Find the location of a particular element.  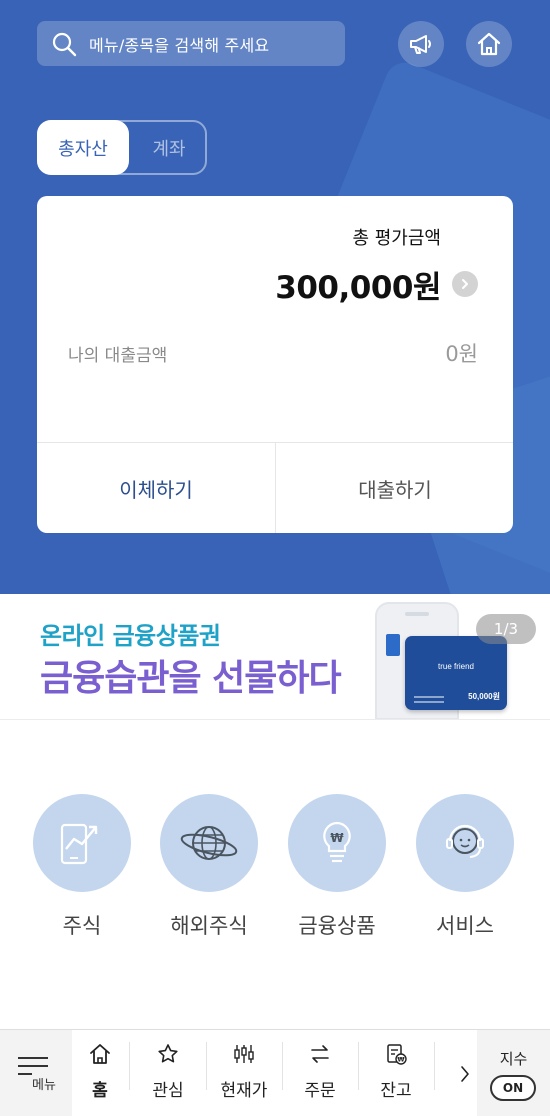

quick-menu-label: 금융상품 is located at coordinates (337, 926).